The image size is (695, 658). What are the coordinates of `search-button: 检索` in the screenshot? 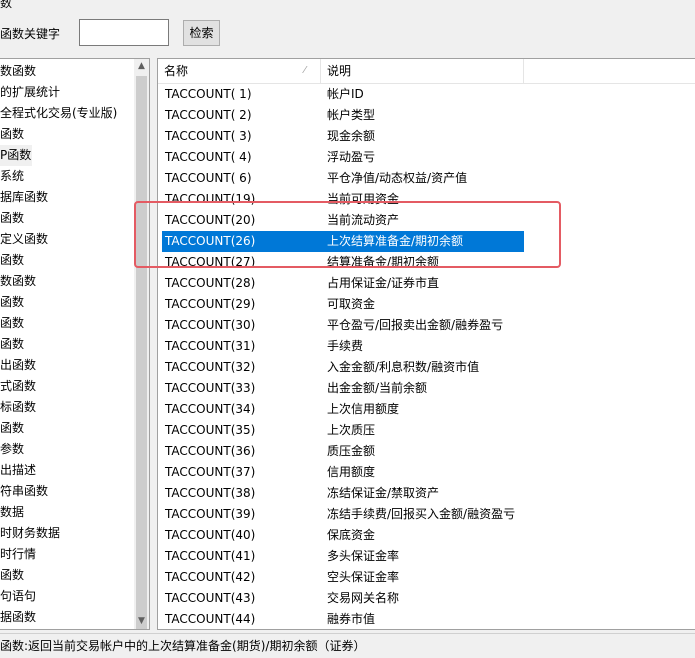 It's located at (201, 33).